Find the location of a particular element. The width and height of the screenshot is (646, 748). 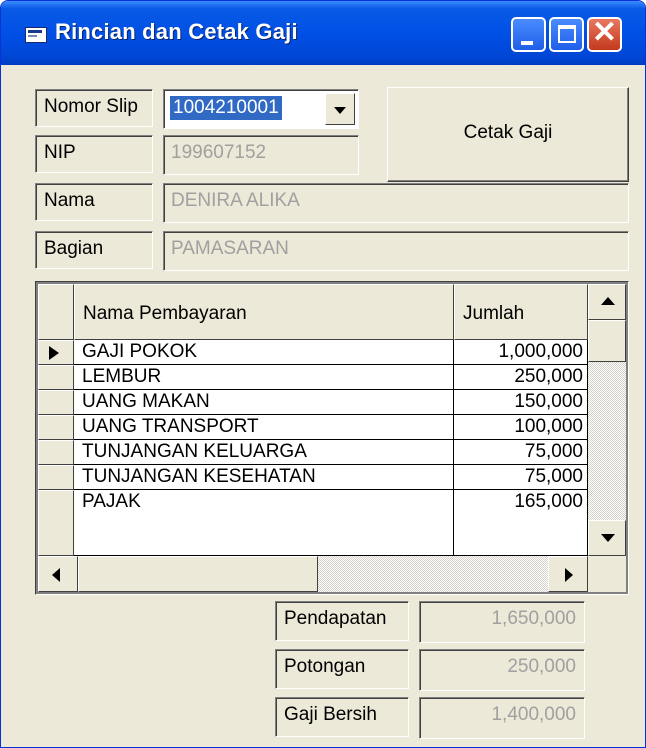

cell-jumlah: 100,000 is located at coordinates (521, 427).